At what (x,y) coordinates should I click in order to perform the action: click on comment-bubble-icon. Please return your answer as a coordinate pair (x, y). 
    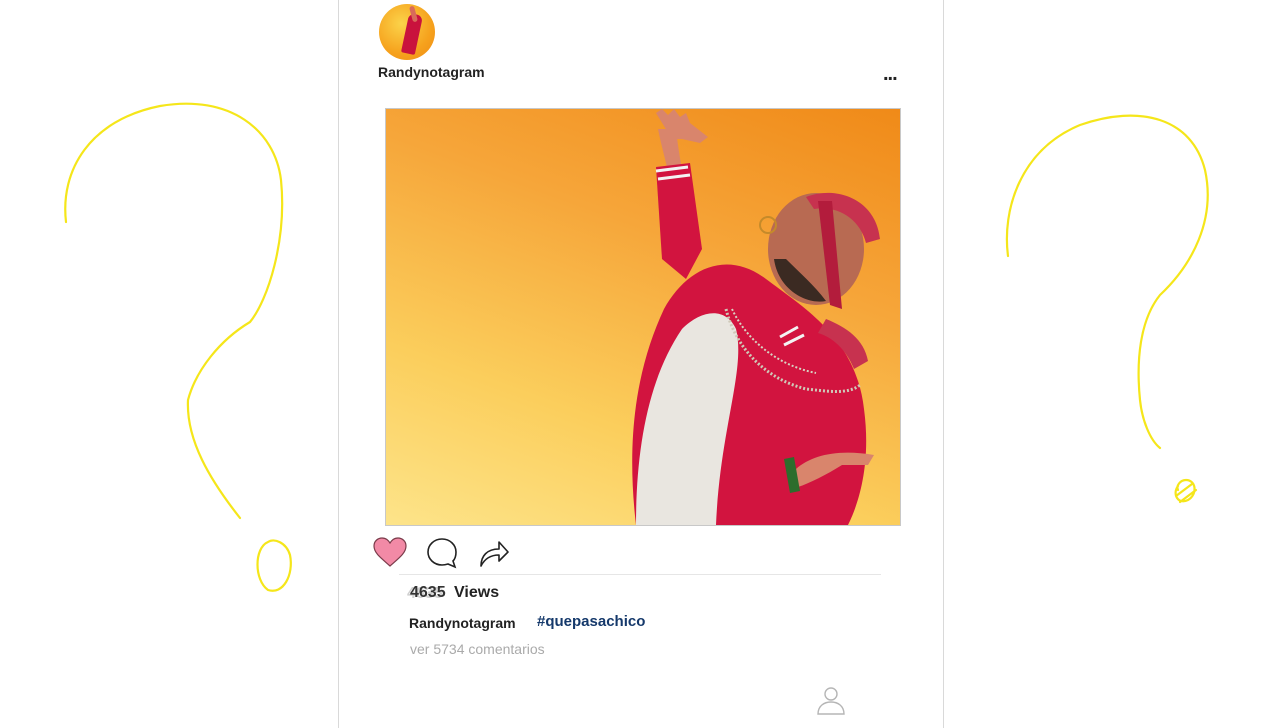
    Looking at the image, I should click on (442, 553).